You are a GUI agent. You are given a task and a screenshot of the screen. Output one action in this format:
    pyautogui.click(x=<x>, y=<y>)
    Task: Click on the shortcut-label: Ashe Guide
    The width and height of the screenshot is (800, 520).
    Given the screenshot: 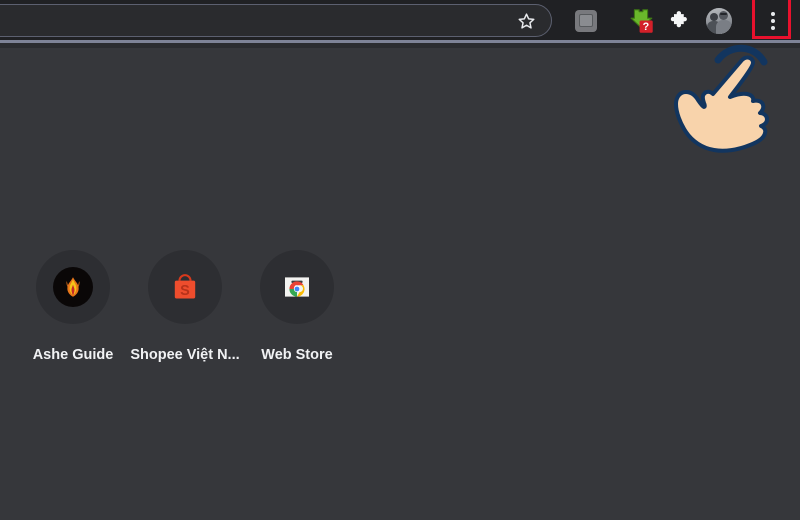 What is the action you would take?
    pyautogui.click(x=73, y=355)
    